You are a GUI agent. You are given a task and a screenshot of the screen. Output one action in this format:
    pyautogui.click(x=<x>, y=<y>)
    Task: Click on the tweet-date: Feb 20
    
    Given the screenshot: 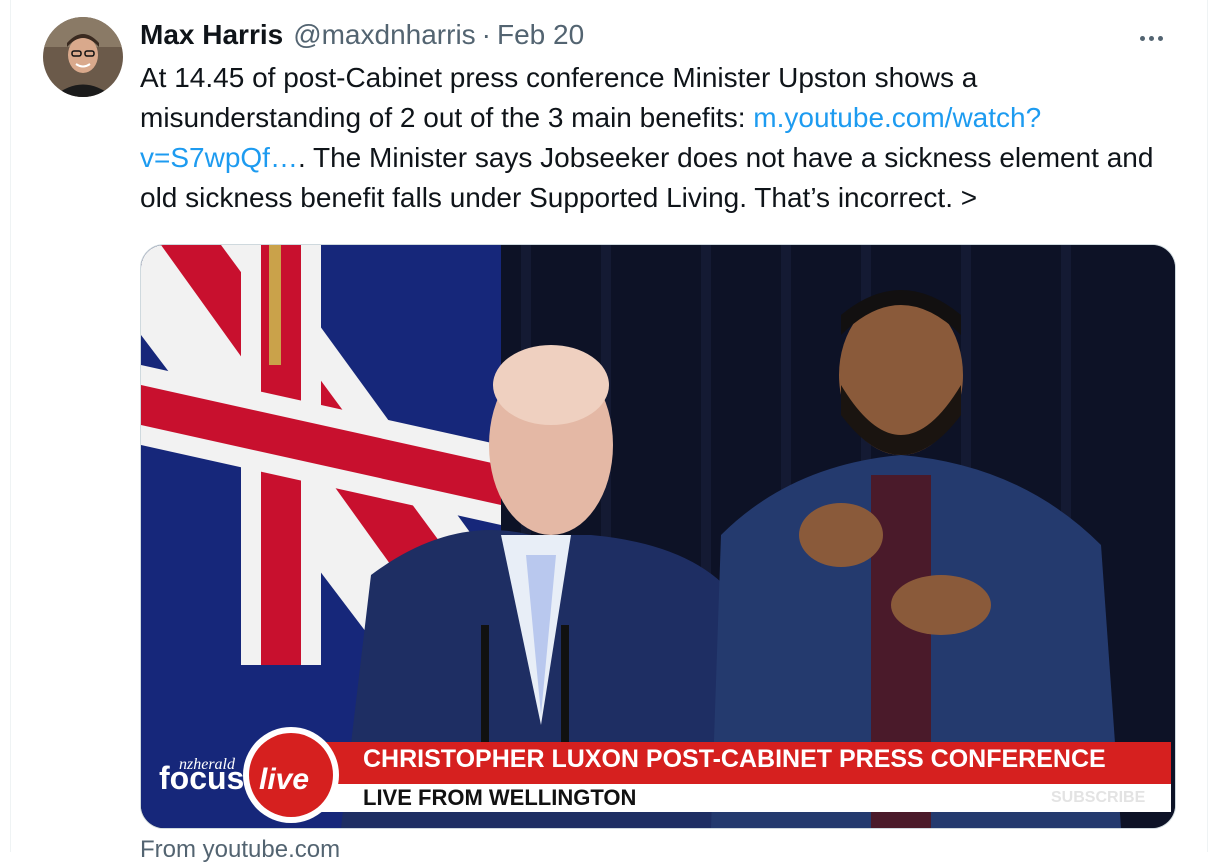 What is the action you would take?
    pyautogui.click(x=540, y=35)
    